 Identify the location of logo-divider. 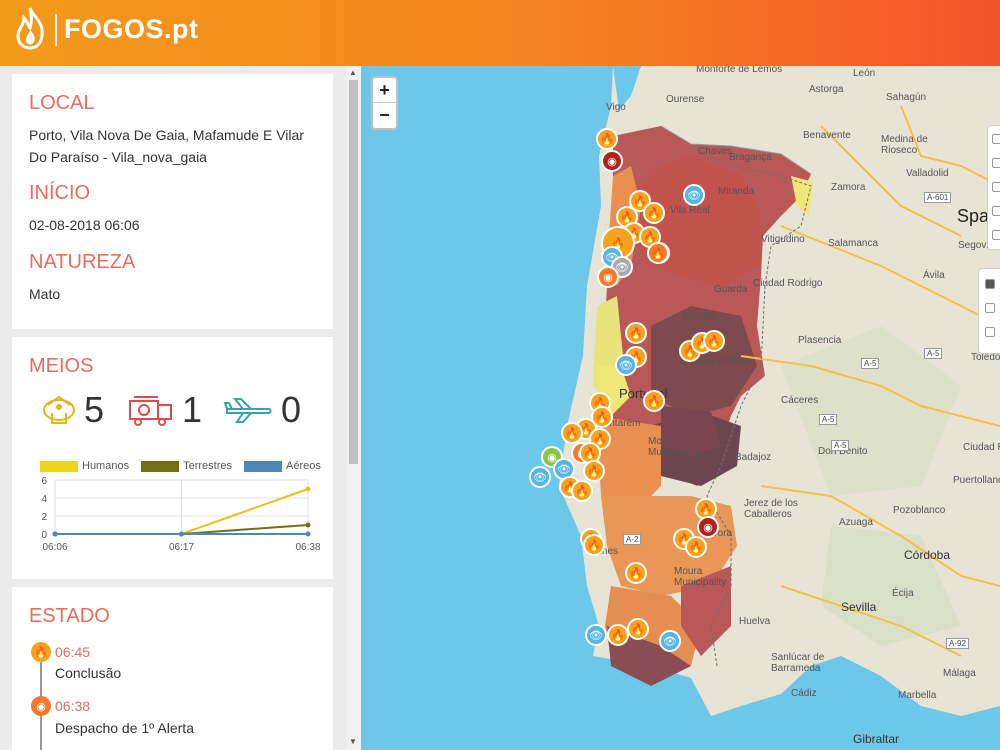
(56, 30).